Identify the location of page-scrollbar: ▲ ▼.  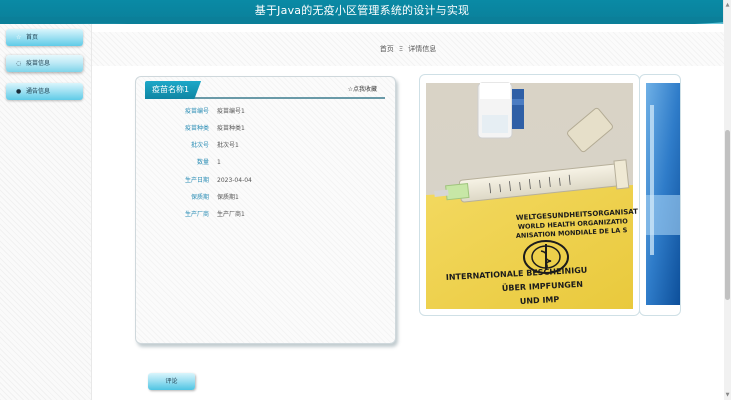
(727, 200).